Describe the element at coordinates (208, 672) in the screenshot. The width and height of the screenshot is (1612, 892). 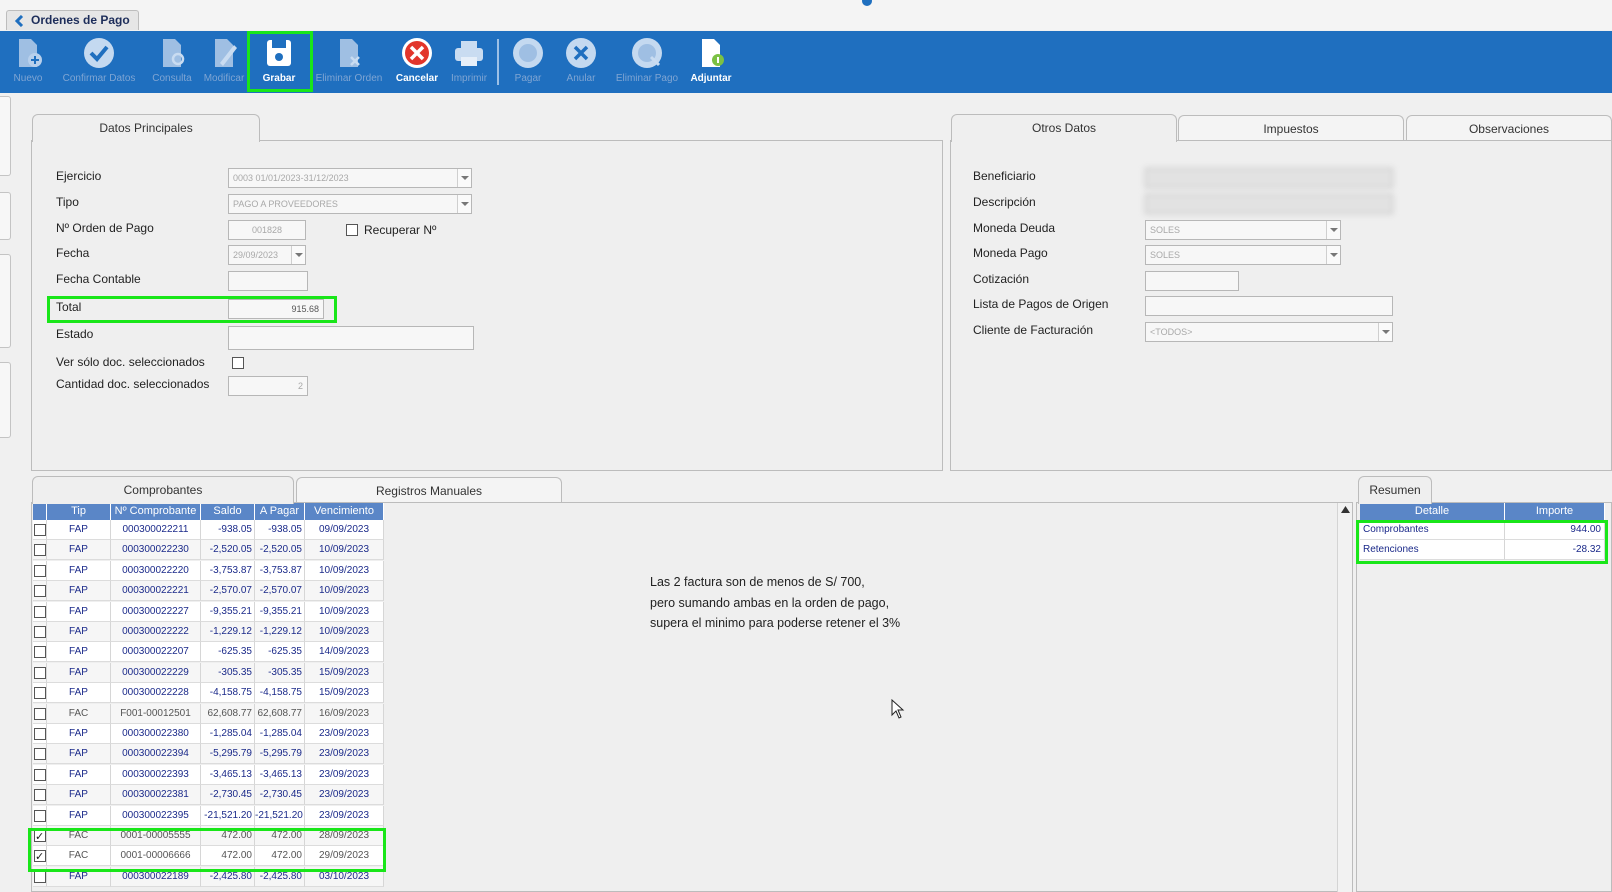
I see `table-row: FAP 000300022229 -305.35 -305.35 15/09/2023` at that location.